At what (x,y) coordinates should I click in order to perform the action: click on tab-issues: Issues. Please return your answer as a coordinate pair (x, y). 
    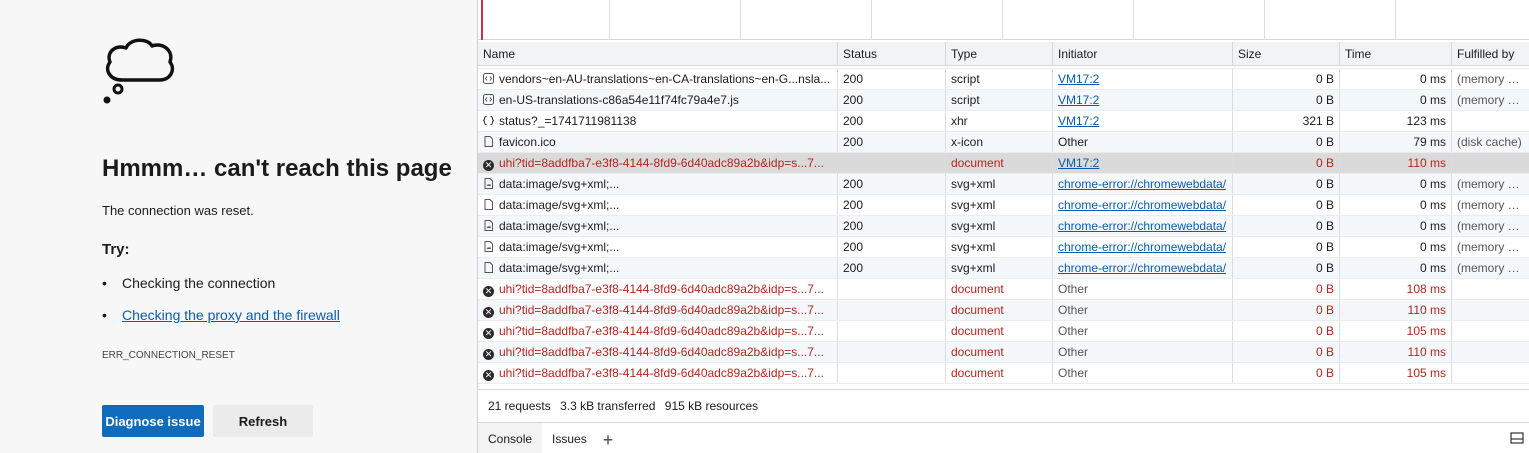
    Looking at the image, I should click on (569, 438).